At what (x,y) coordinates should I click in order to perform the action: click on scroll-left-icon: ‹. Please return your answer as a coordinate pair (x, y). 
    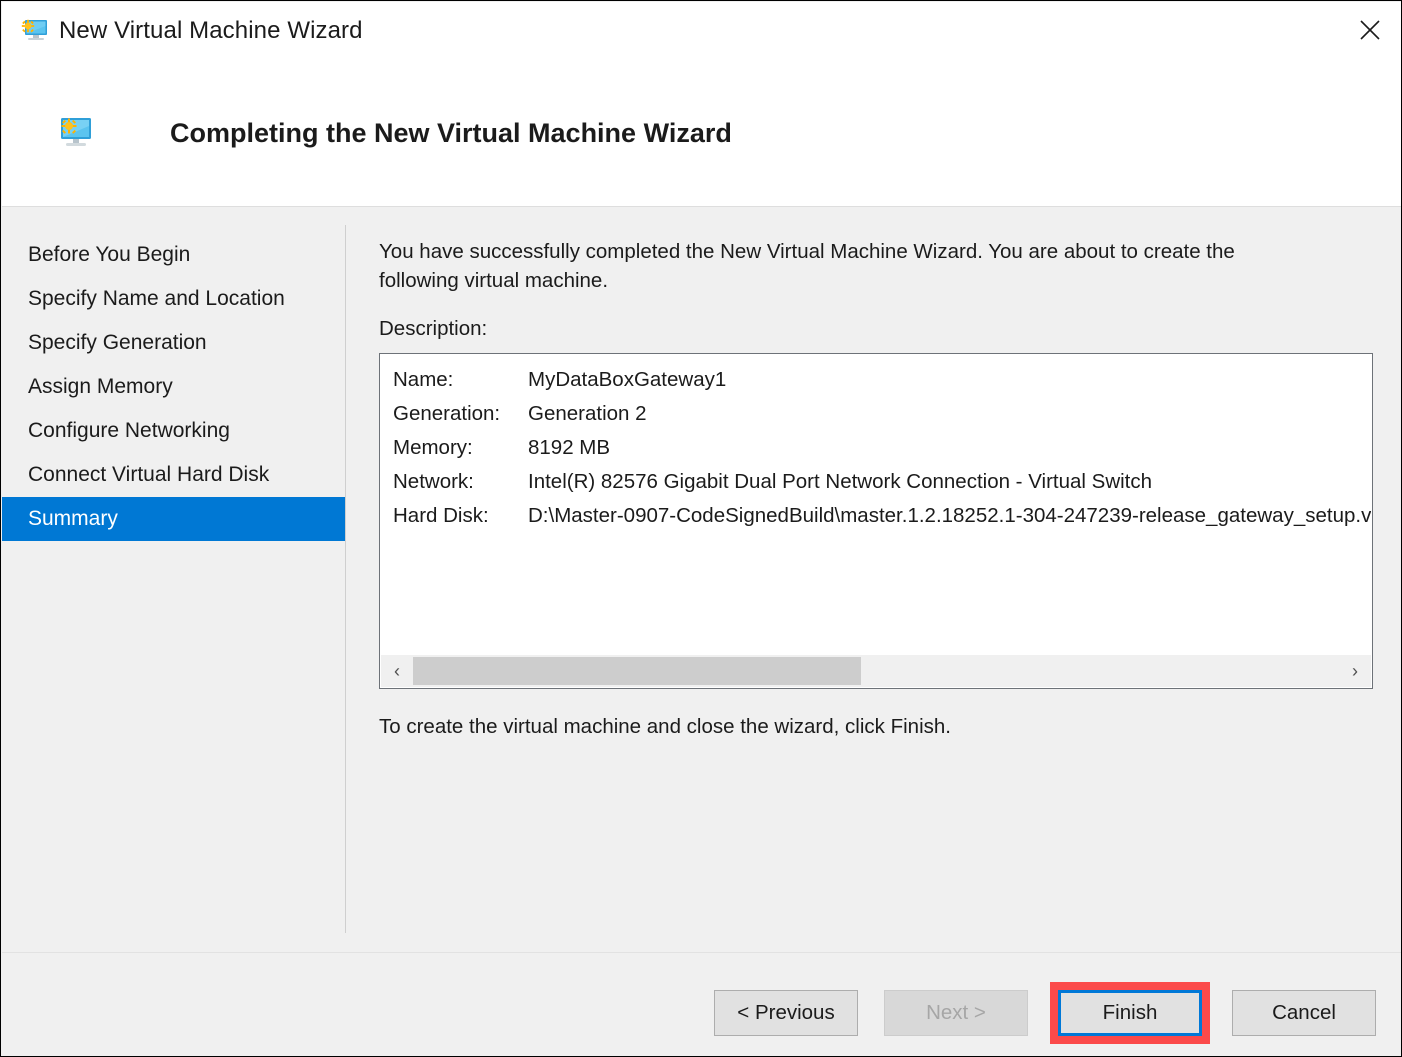
    Looking at the image, I should click on (397, 671).